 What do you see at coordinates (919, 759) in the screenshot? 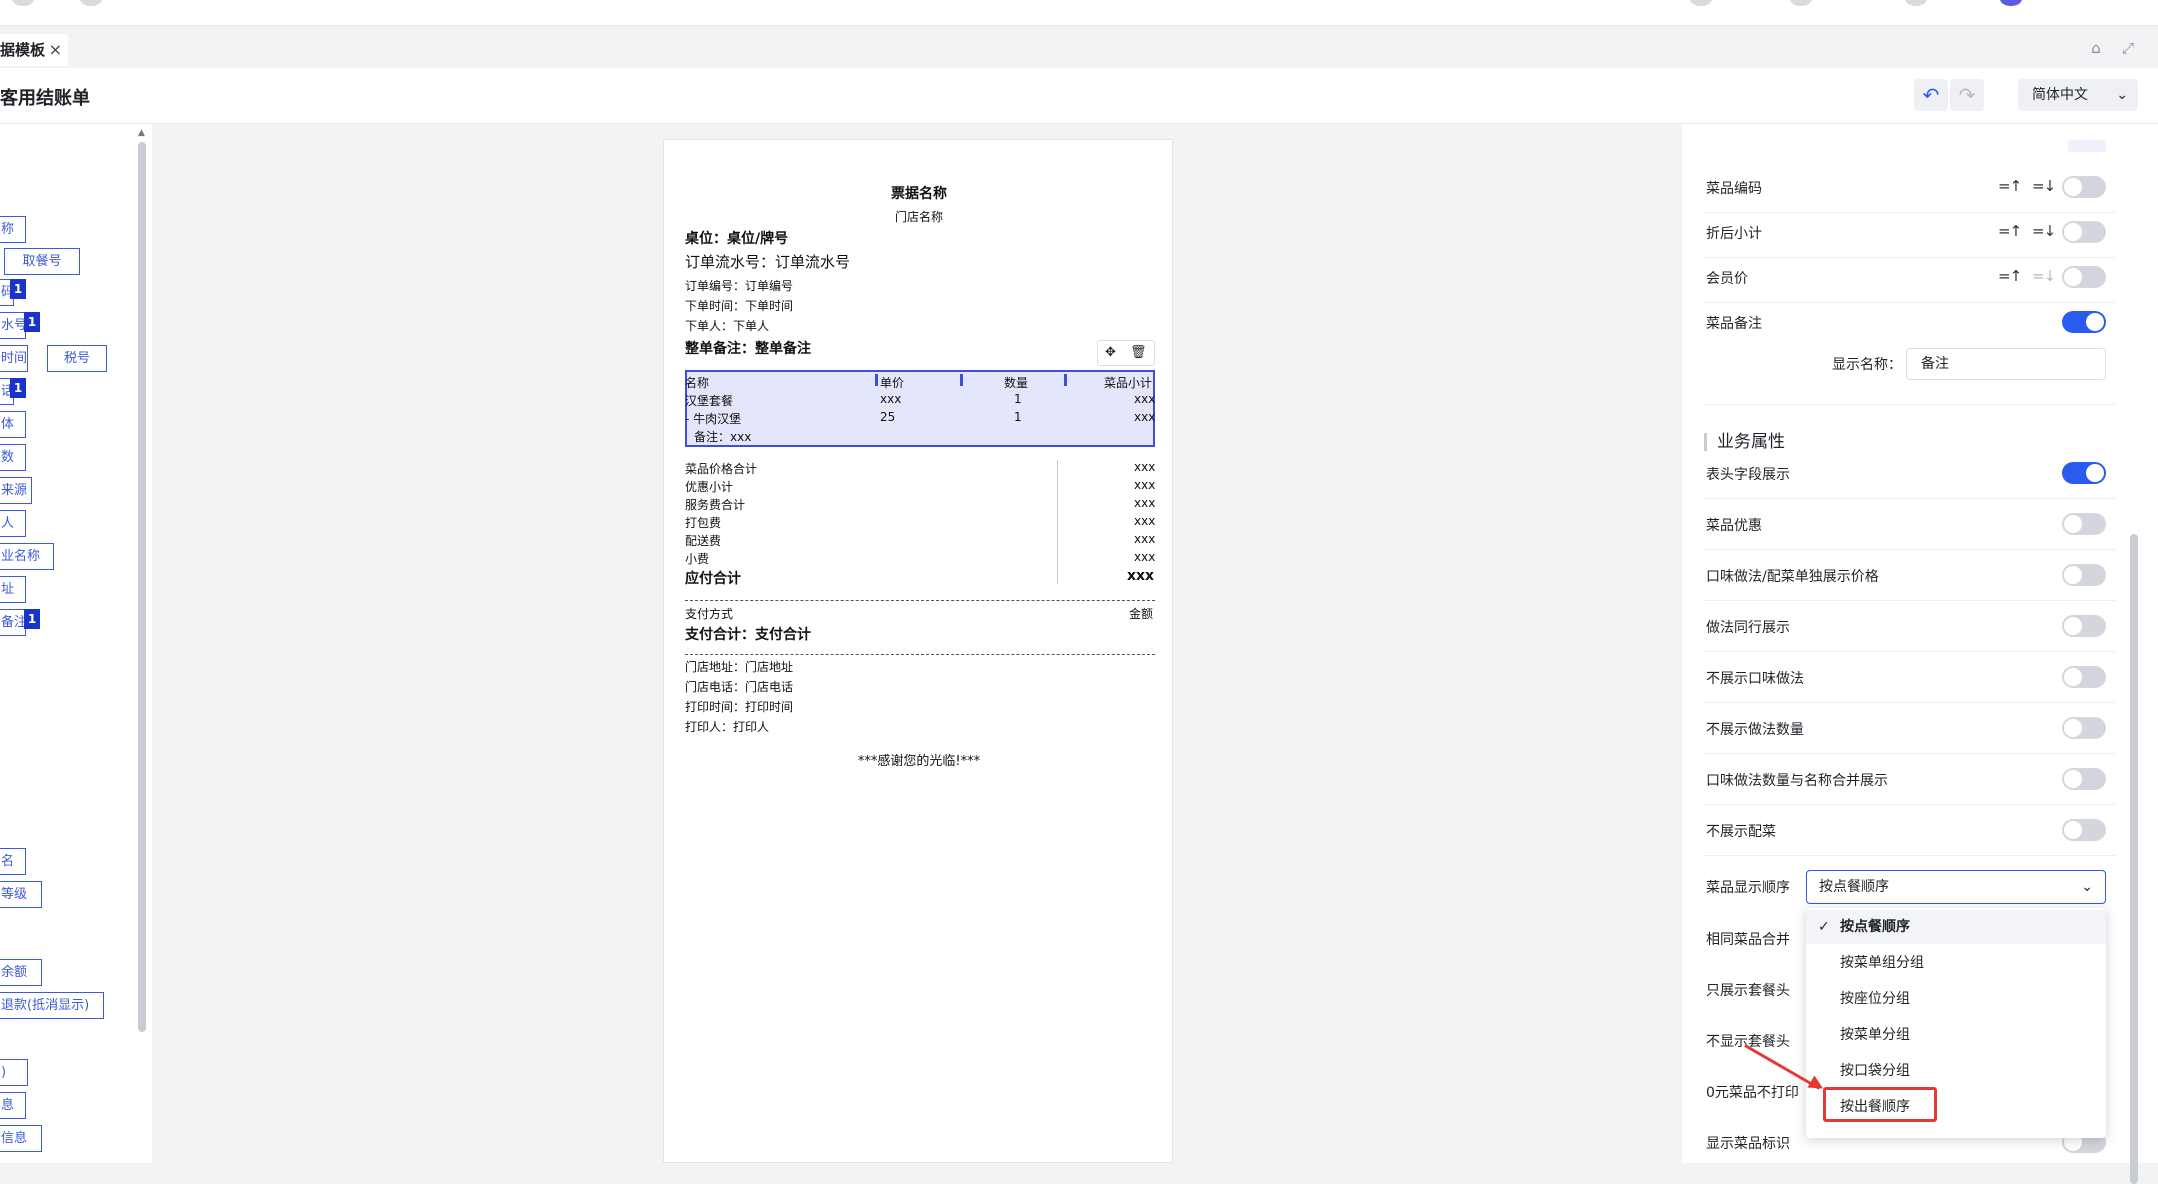
I see `thanks-text: ***感谢您的光临!***` at bounding box center [919, 759].